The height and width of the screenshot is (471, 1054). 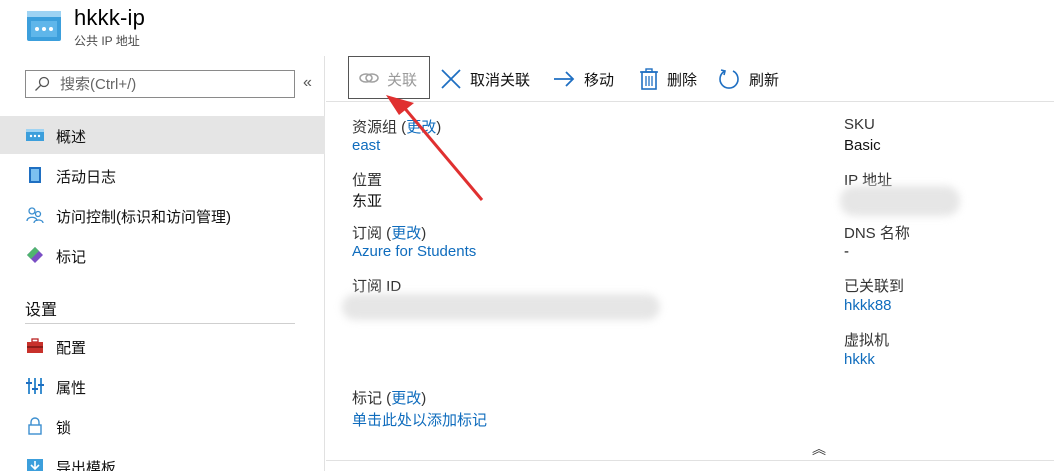 I want to click on lock-icon, so click(x=35, y=426).